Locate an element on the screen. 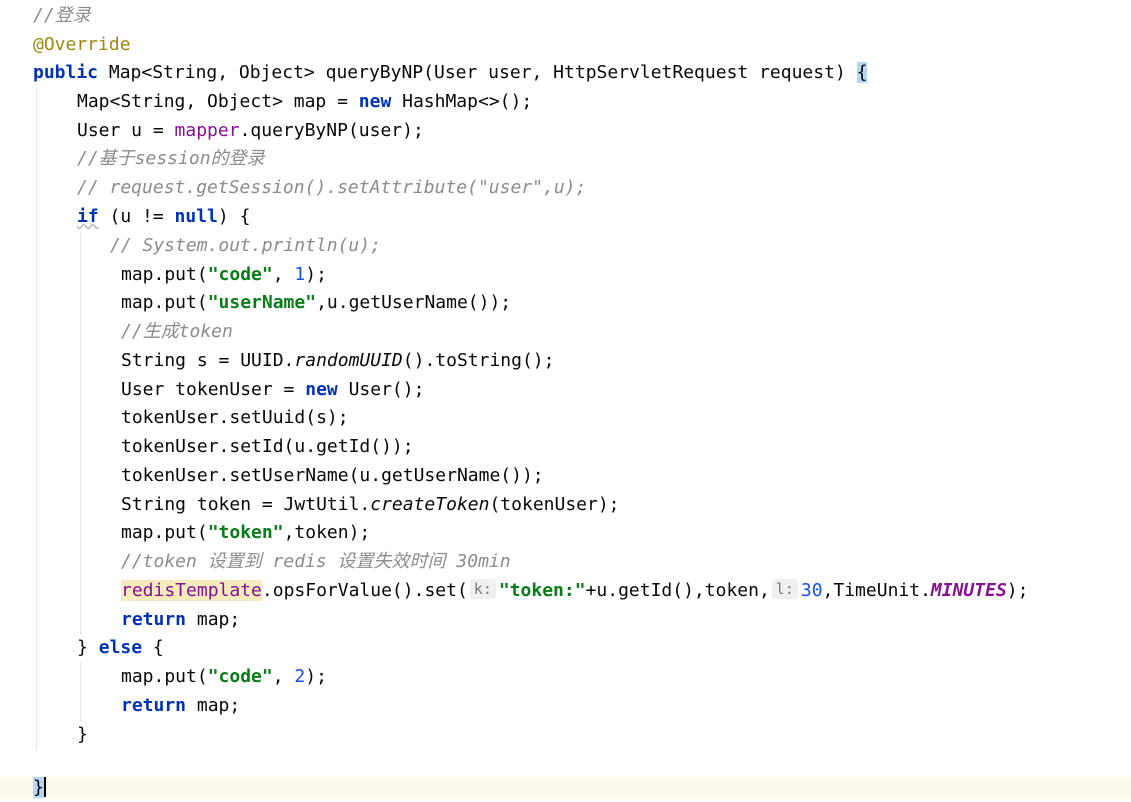 This screenshot has height=802, width=1131. string-token: "userName" is located at coordinates (262, 302).